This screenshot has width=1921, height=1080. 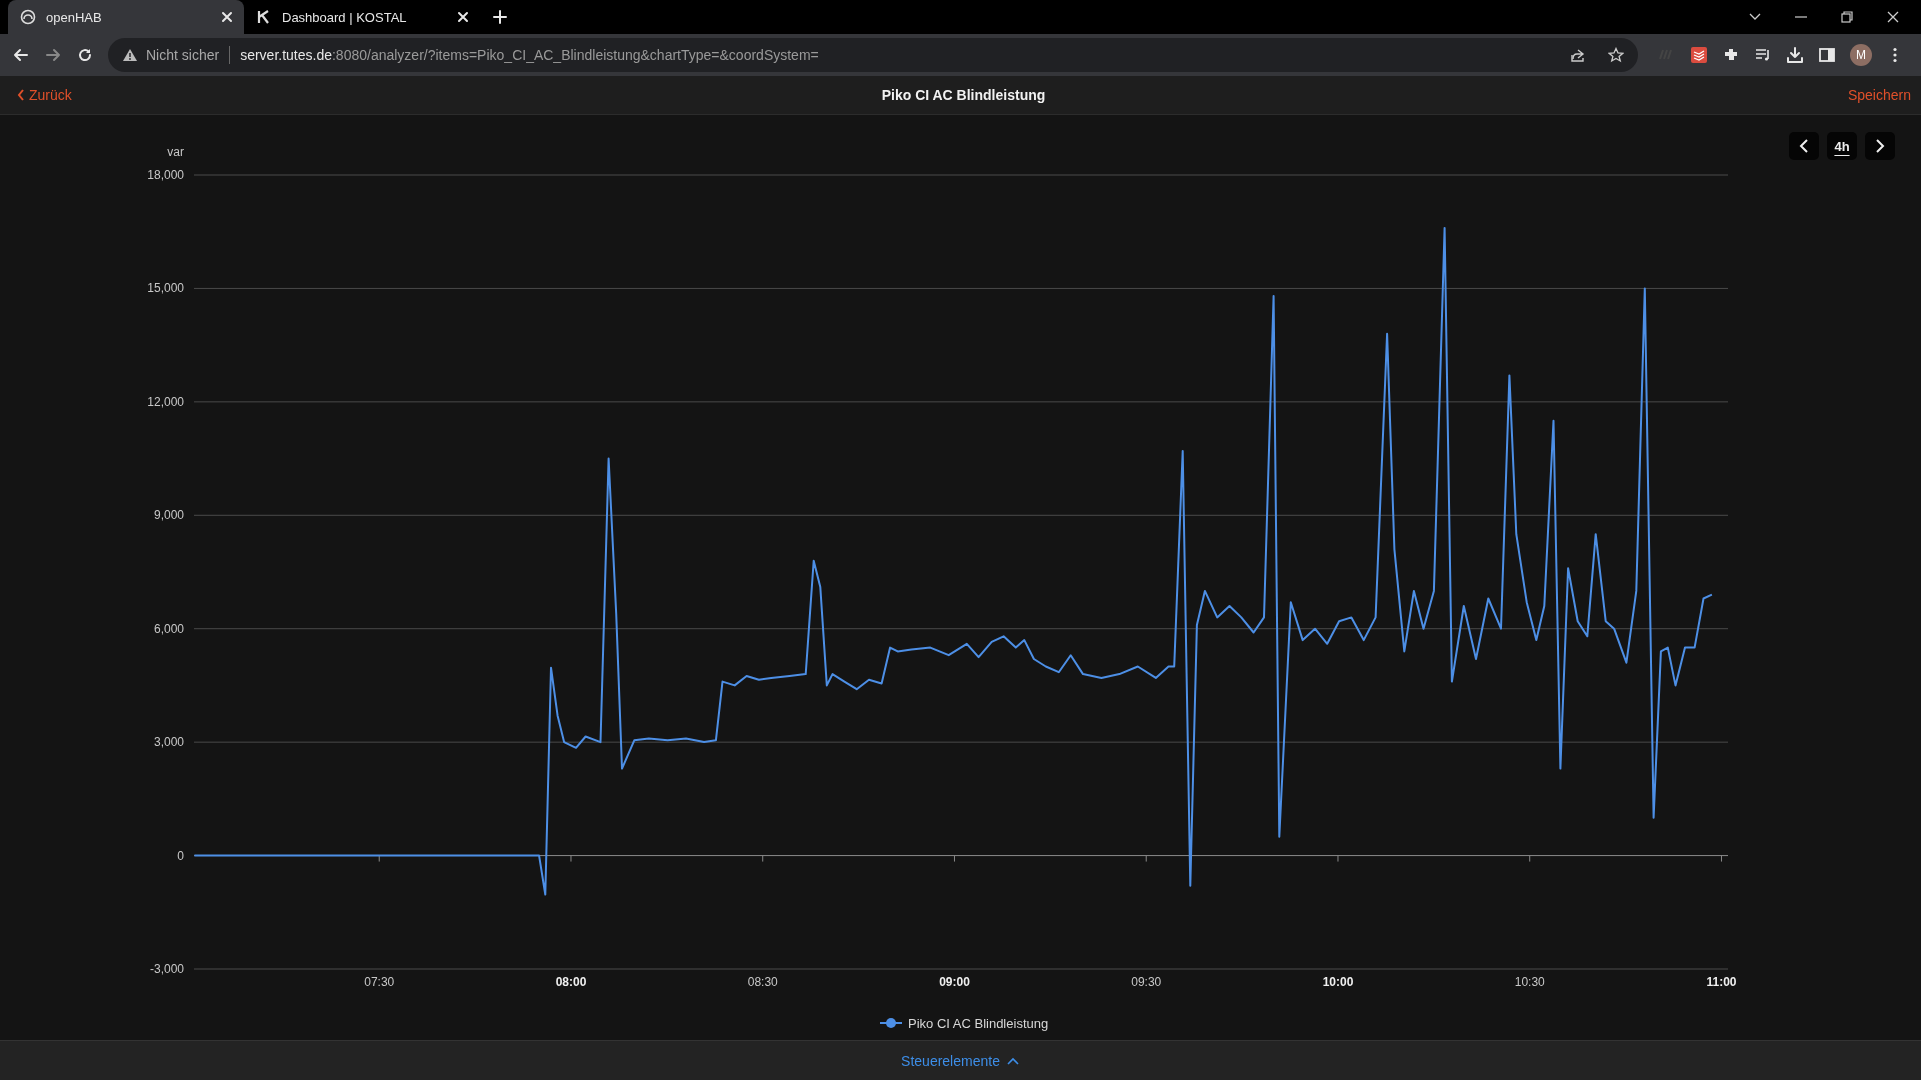 What do you see at coordinates (168, 515) in the screenshot?
I see `axis-tick-label: 9,000` at bounding box center [168, 515].